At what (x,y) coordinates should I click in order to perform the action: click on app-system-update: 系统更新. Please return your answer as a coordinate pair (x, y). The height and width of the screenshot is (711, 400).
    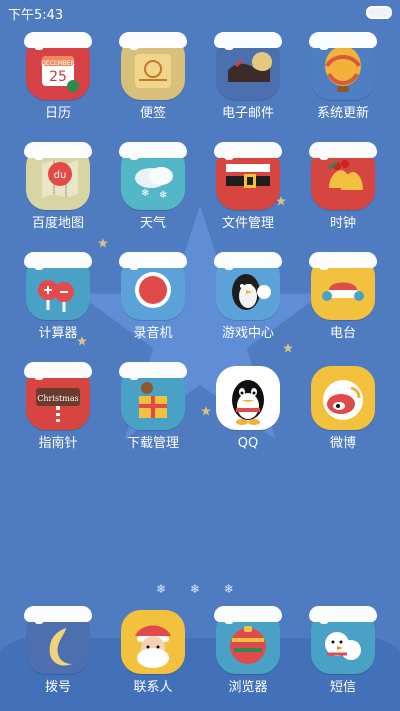
    Looking at the image, I should click on (343, 89).